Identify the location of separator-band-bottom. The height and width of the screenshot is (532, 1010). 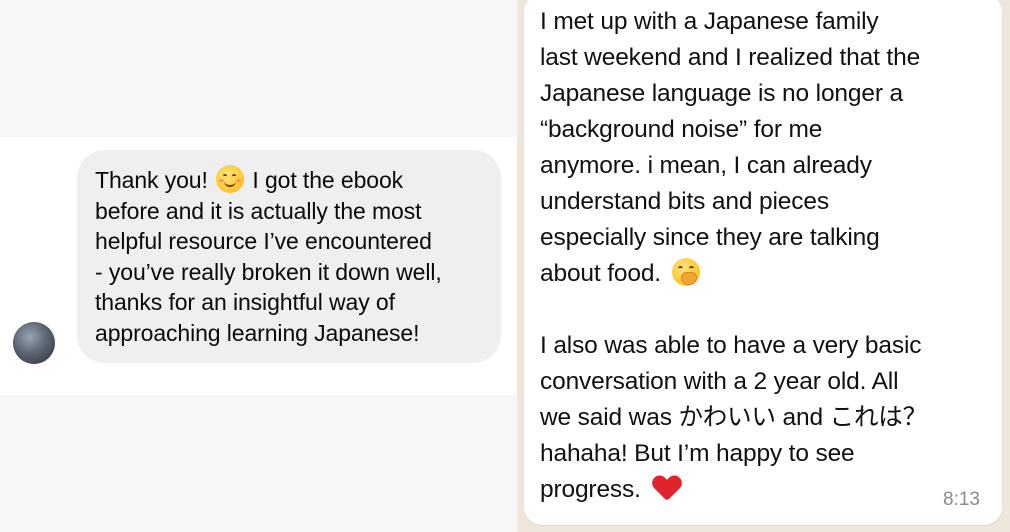
(258, 463).